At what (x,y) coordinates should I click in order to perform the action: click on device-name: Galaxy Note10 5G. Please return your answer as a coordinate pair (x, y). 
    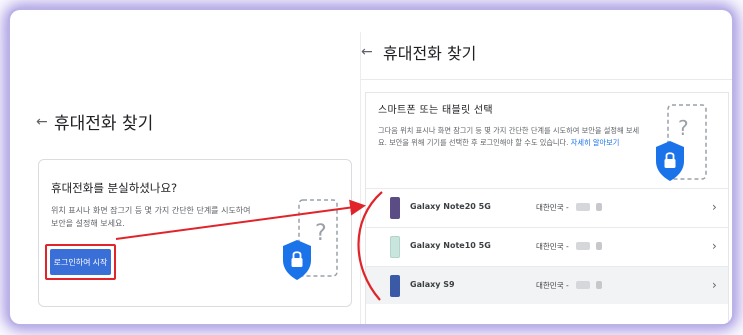
    Looking at the image, I should click on (450, 245).